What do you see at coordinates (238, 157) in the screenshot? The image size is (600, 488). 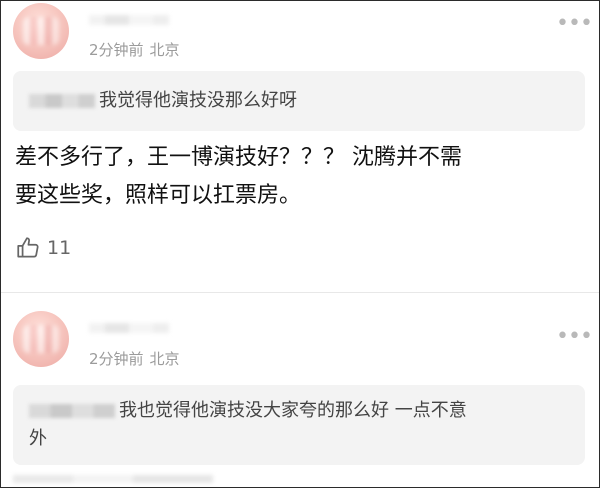 I see `comment-text-line: 差不多行了，王一博演技好？？？ 沈腾并不需` at bounding box center [238, 157].